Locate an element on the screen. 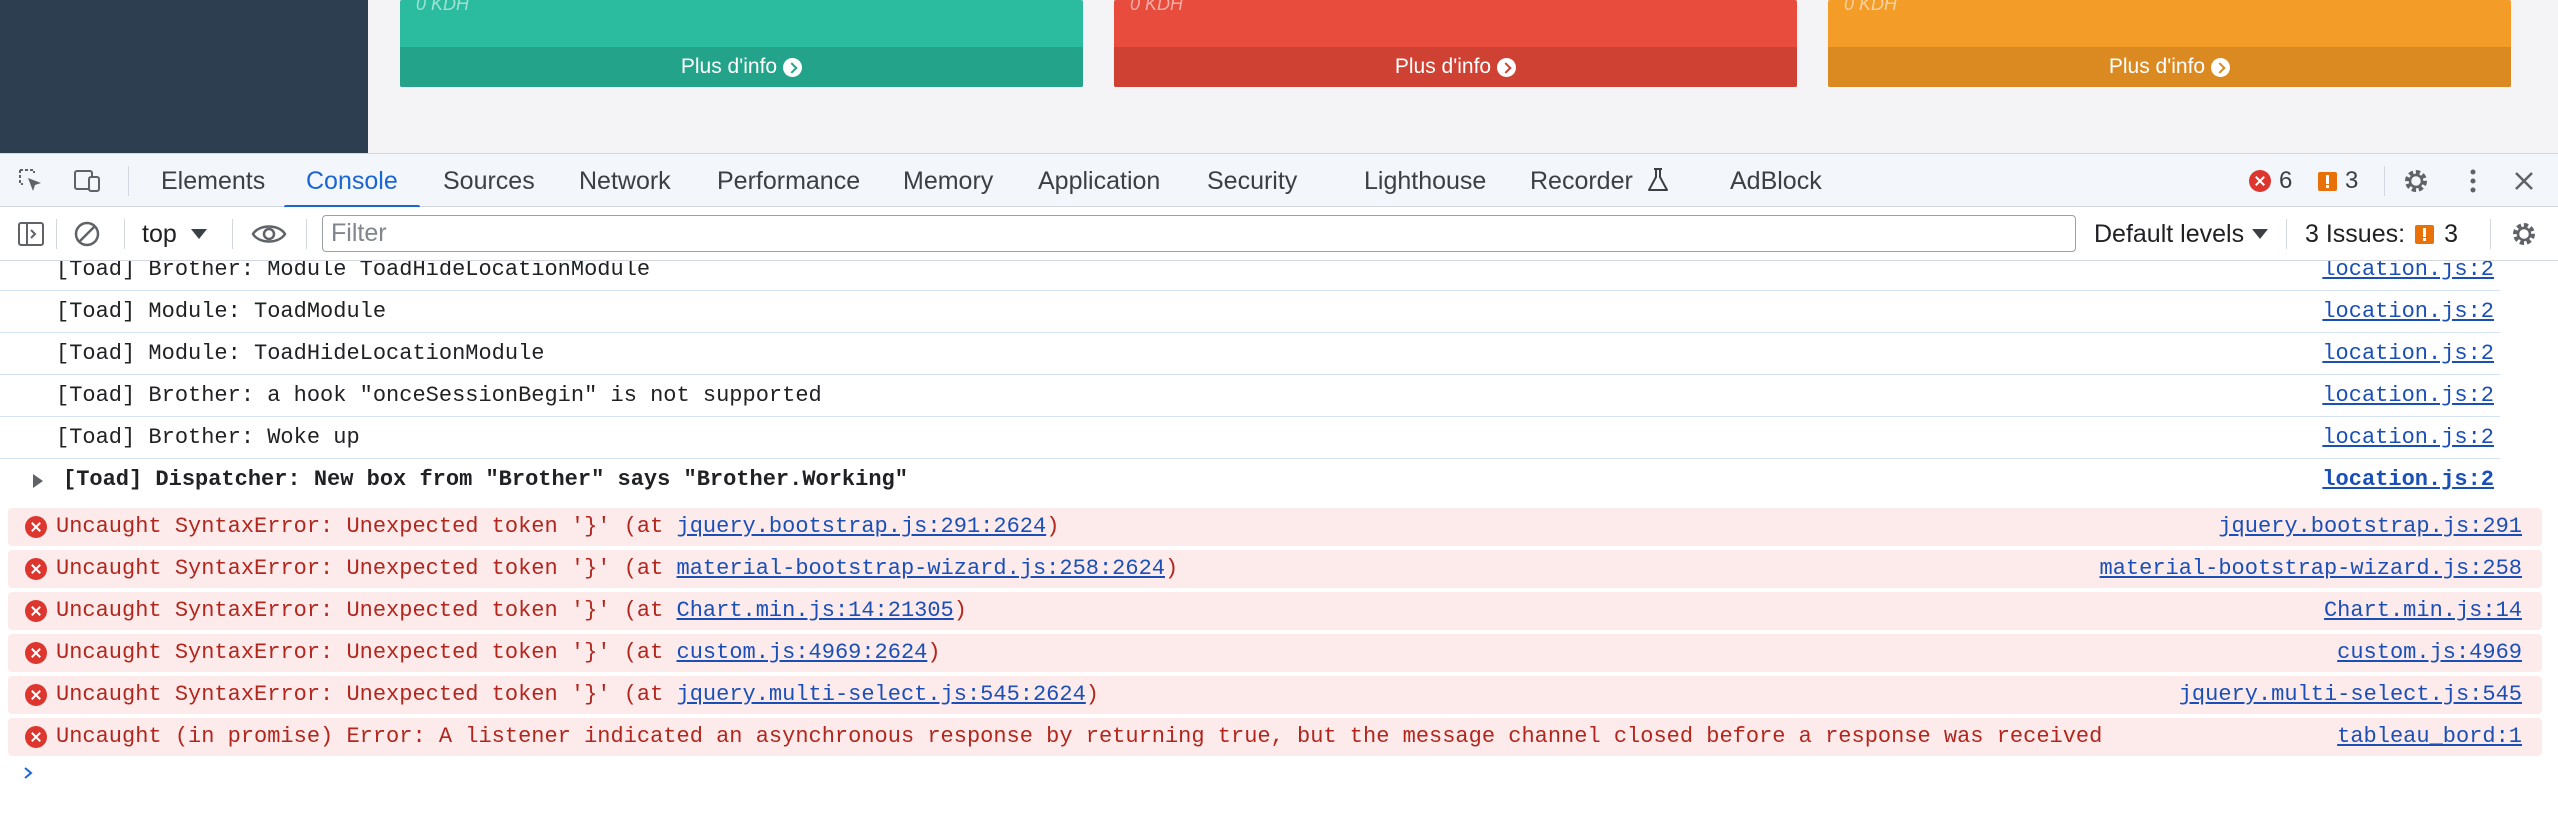 The height and width of the screenshot is (820, 2558). error-location-link: jquery.bootstrap.js:291:2624 is located at coordinates (862, 526).